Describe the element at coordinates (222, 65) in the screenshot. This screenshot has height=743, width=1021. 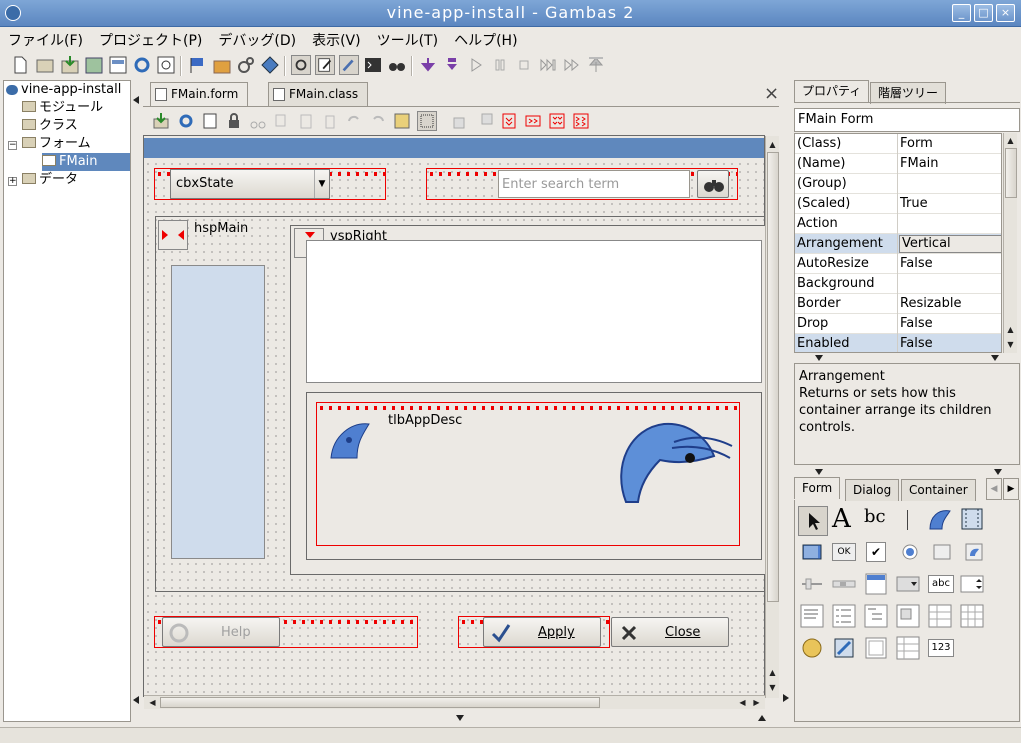
I see `package-icon` at that location.